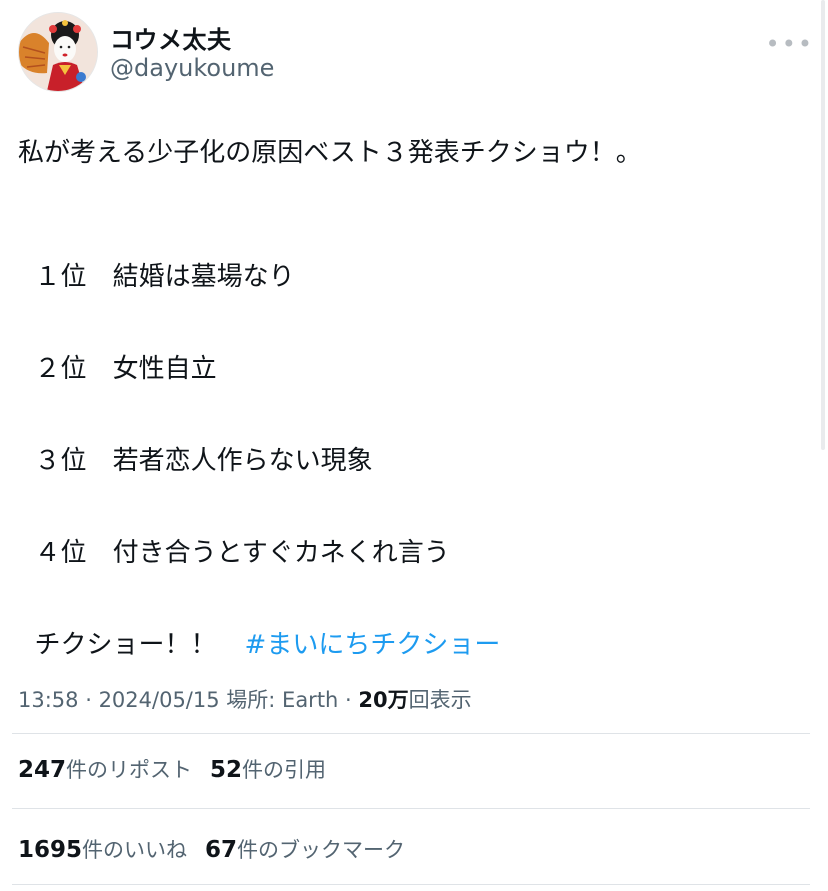 Image resolution: width=828 pixels, height=891 pixels. I want to click on bookmarks-count: 67, so click(221, 850).